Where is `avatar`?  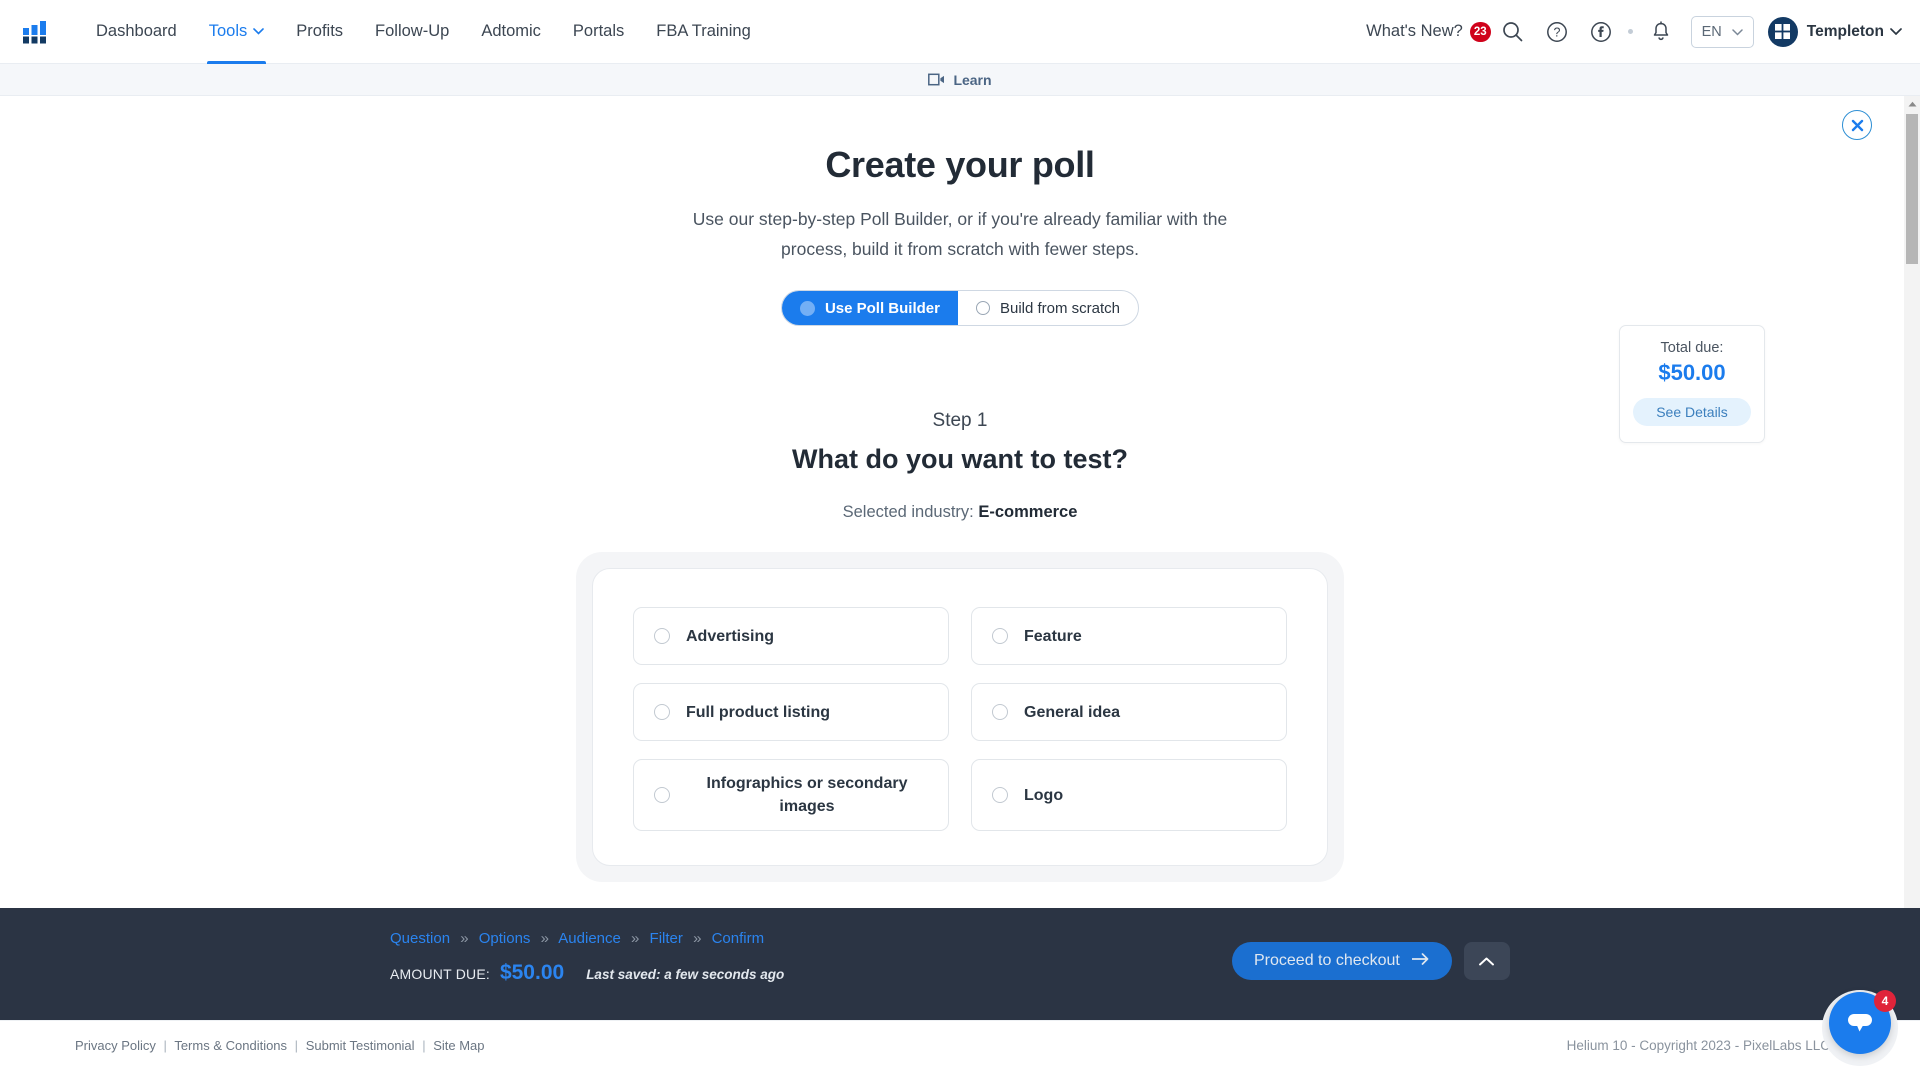 avatar is located at coordinates (1782, 31).